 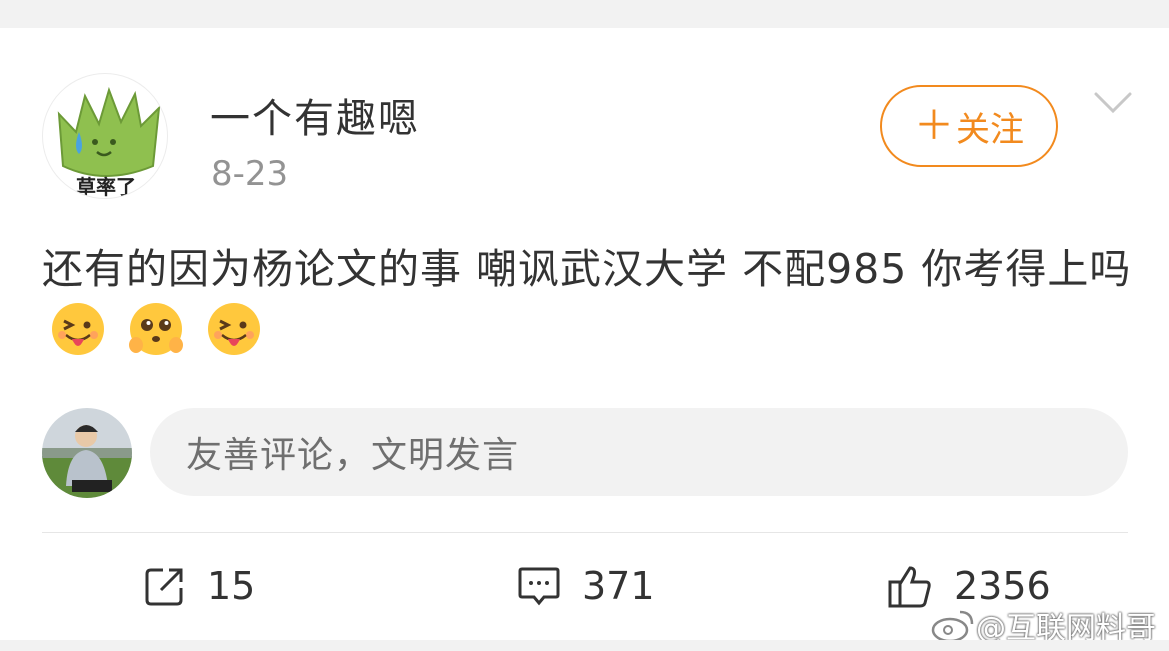 What do you see at coordinates (199, 586) in the screenshot?
I see `share-button: 15` at bounding box center [199, 586].